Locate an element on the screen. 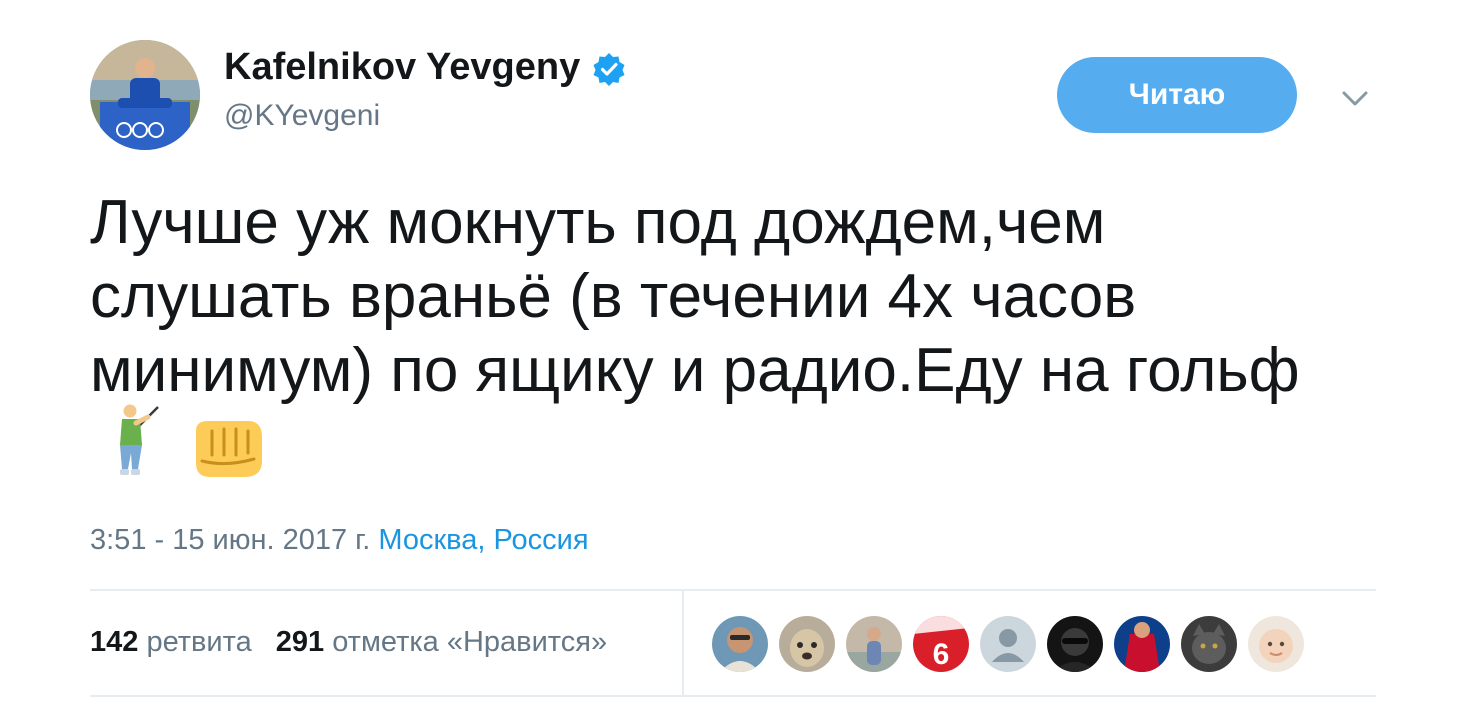  likes-stat: 291 отметка «Нравится» is located at coordinates (441, 642).